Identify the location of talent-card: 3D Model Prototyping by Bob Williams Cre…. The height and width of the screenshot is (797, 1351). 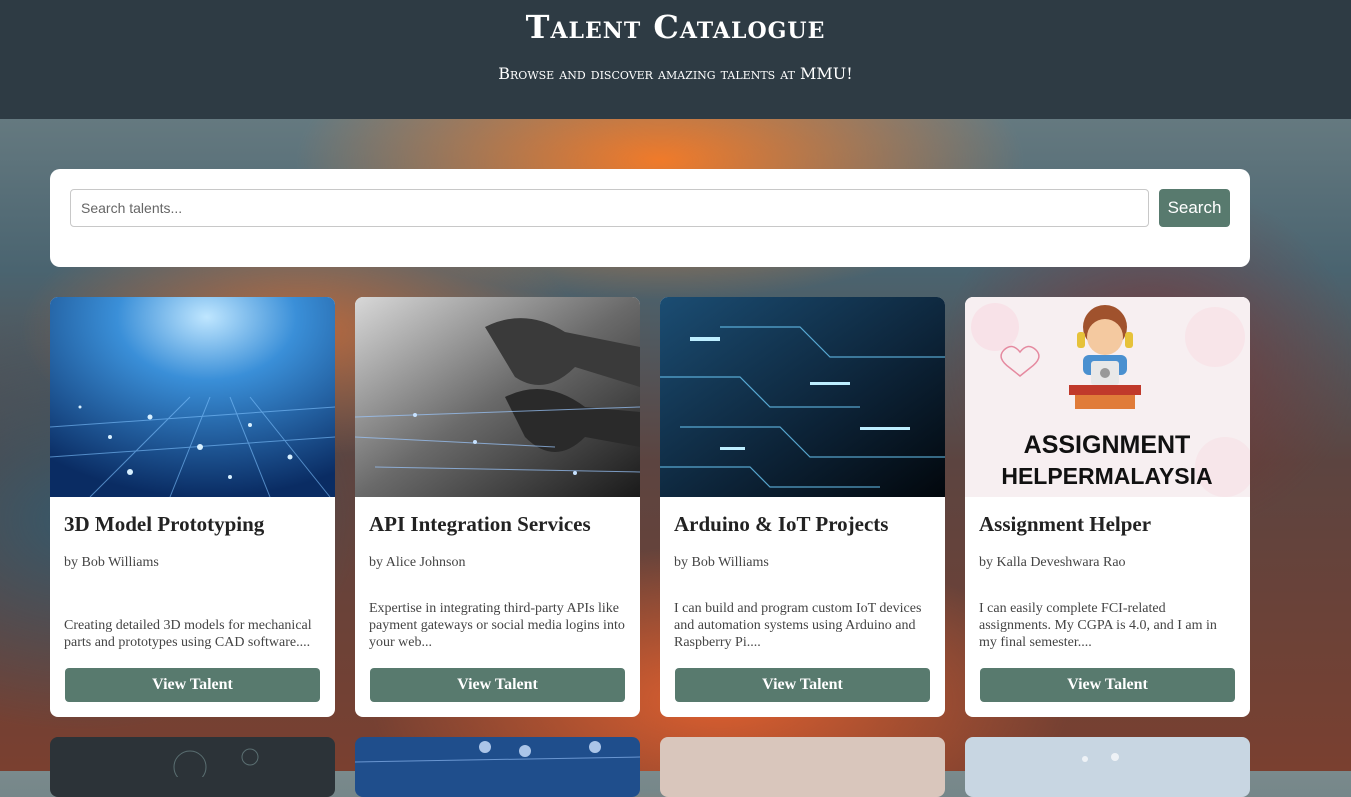
(192, 507).